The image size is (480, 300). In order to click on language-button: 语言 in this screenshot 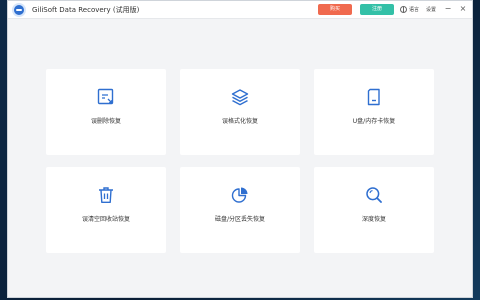, I will do `click(409, 10)`.